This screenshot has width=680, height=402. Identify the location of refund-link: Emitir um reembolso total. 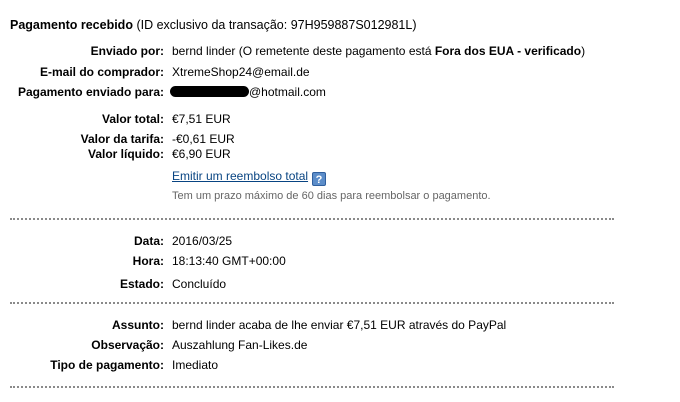
(240, 176).